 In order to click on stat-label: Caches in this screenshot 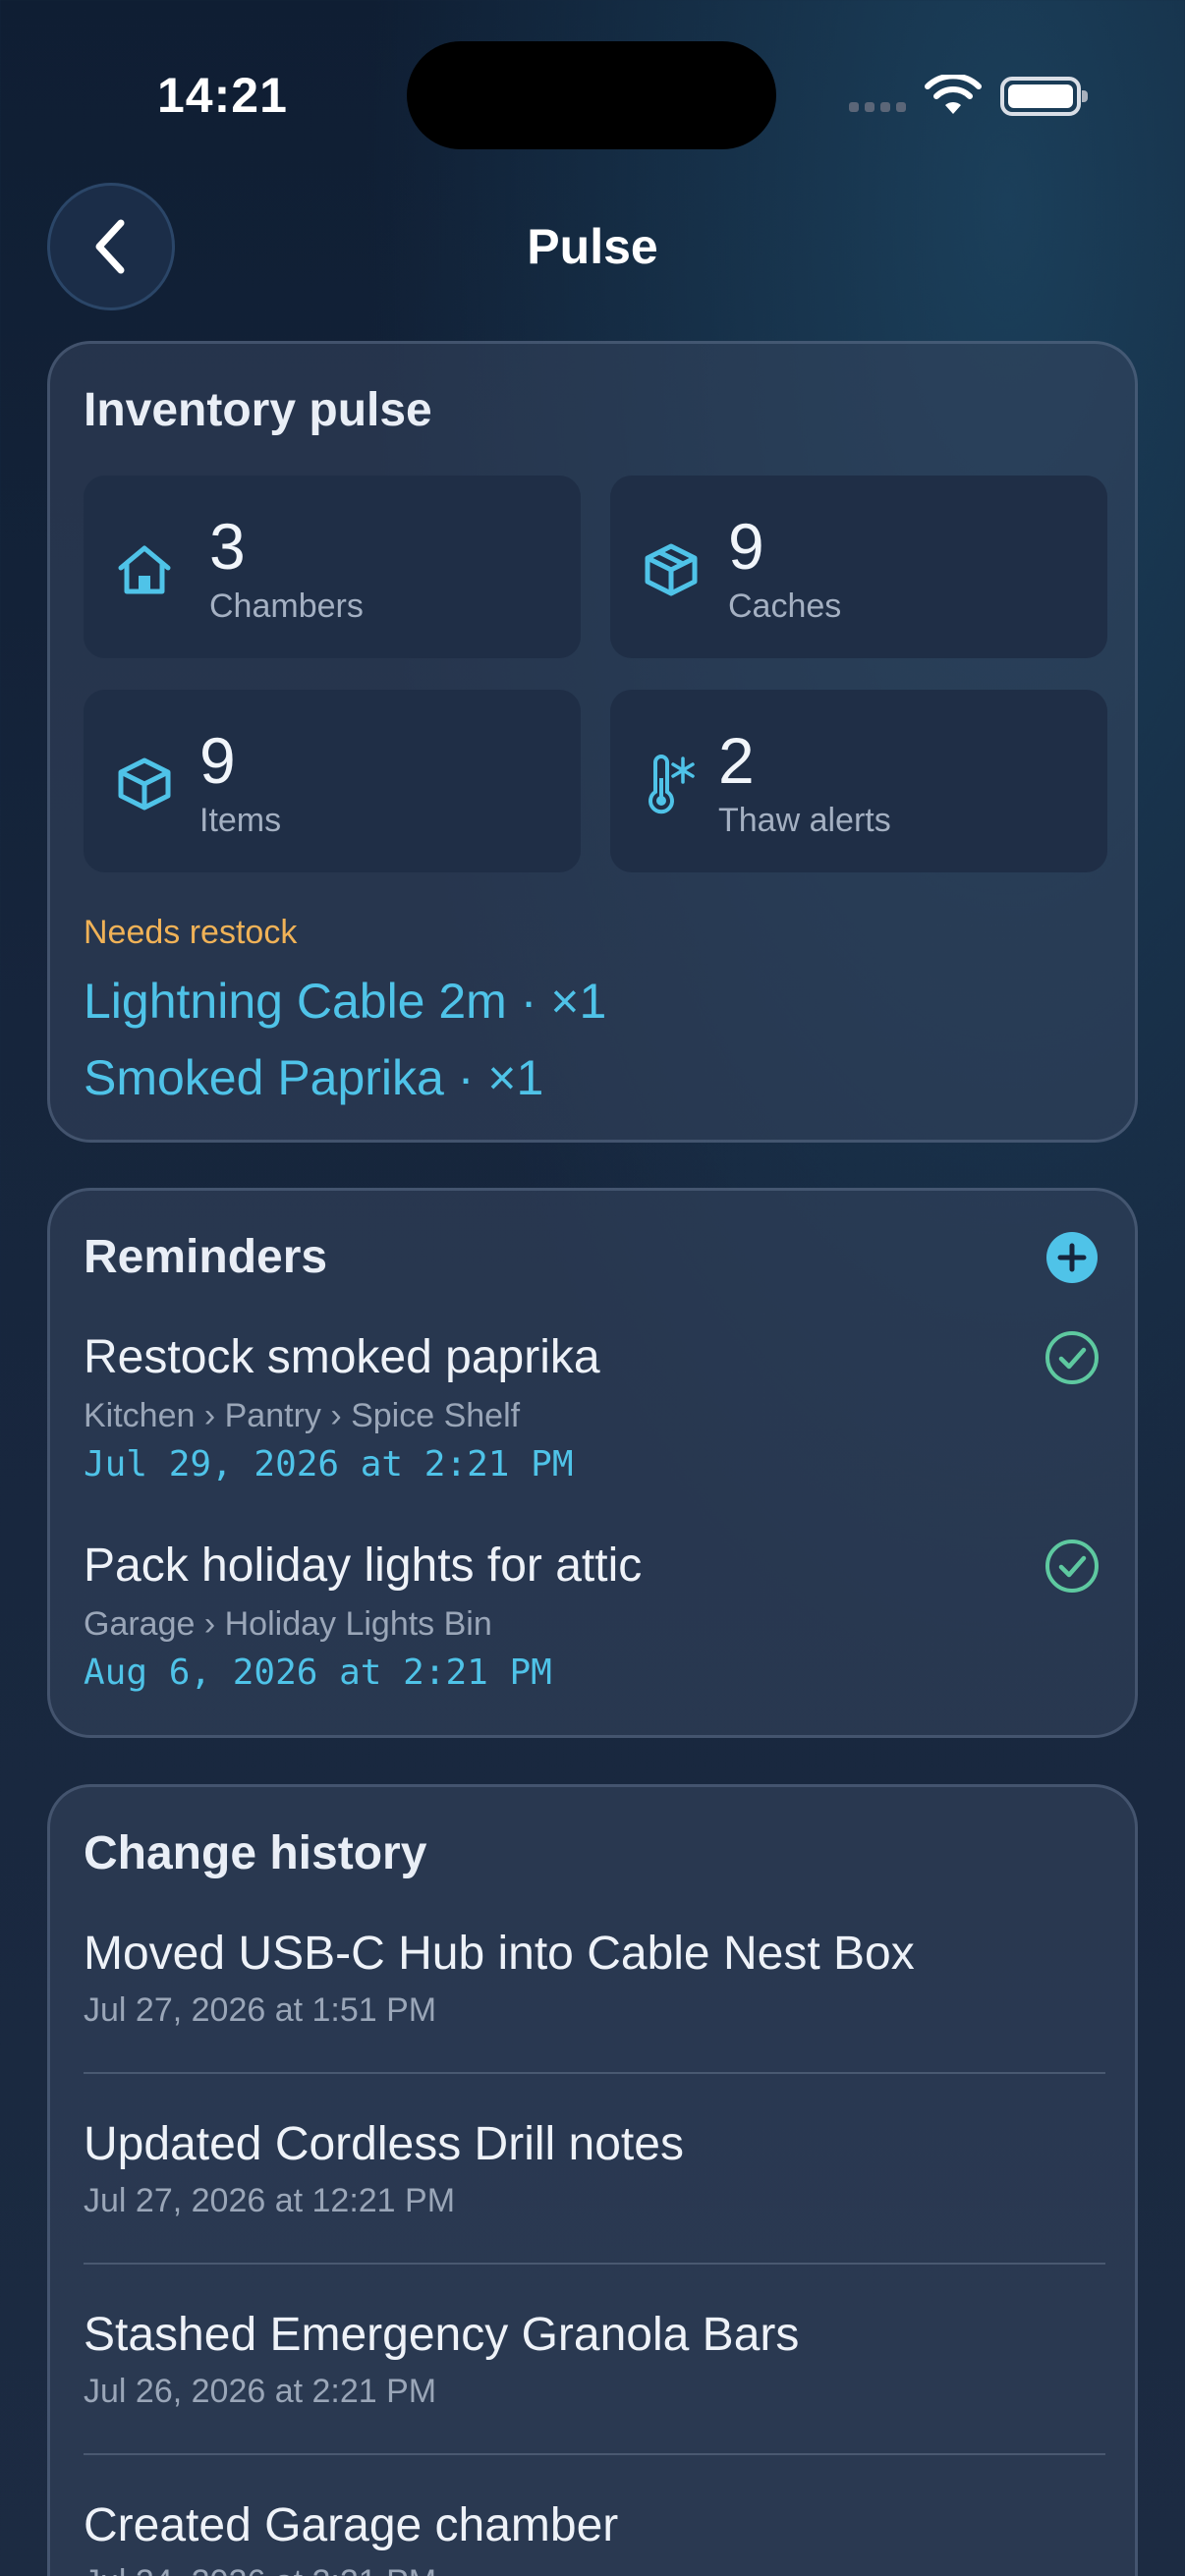, I will do `click(785, 606)`.